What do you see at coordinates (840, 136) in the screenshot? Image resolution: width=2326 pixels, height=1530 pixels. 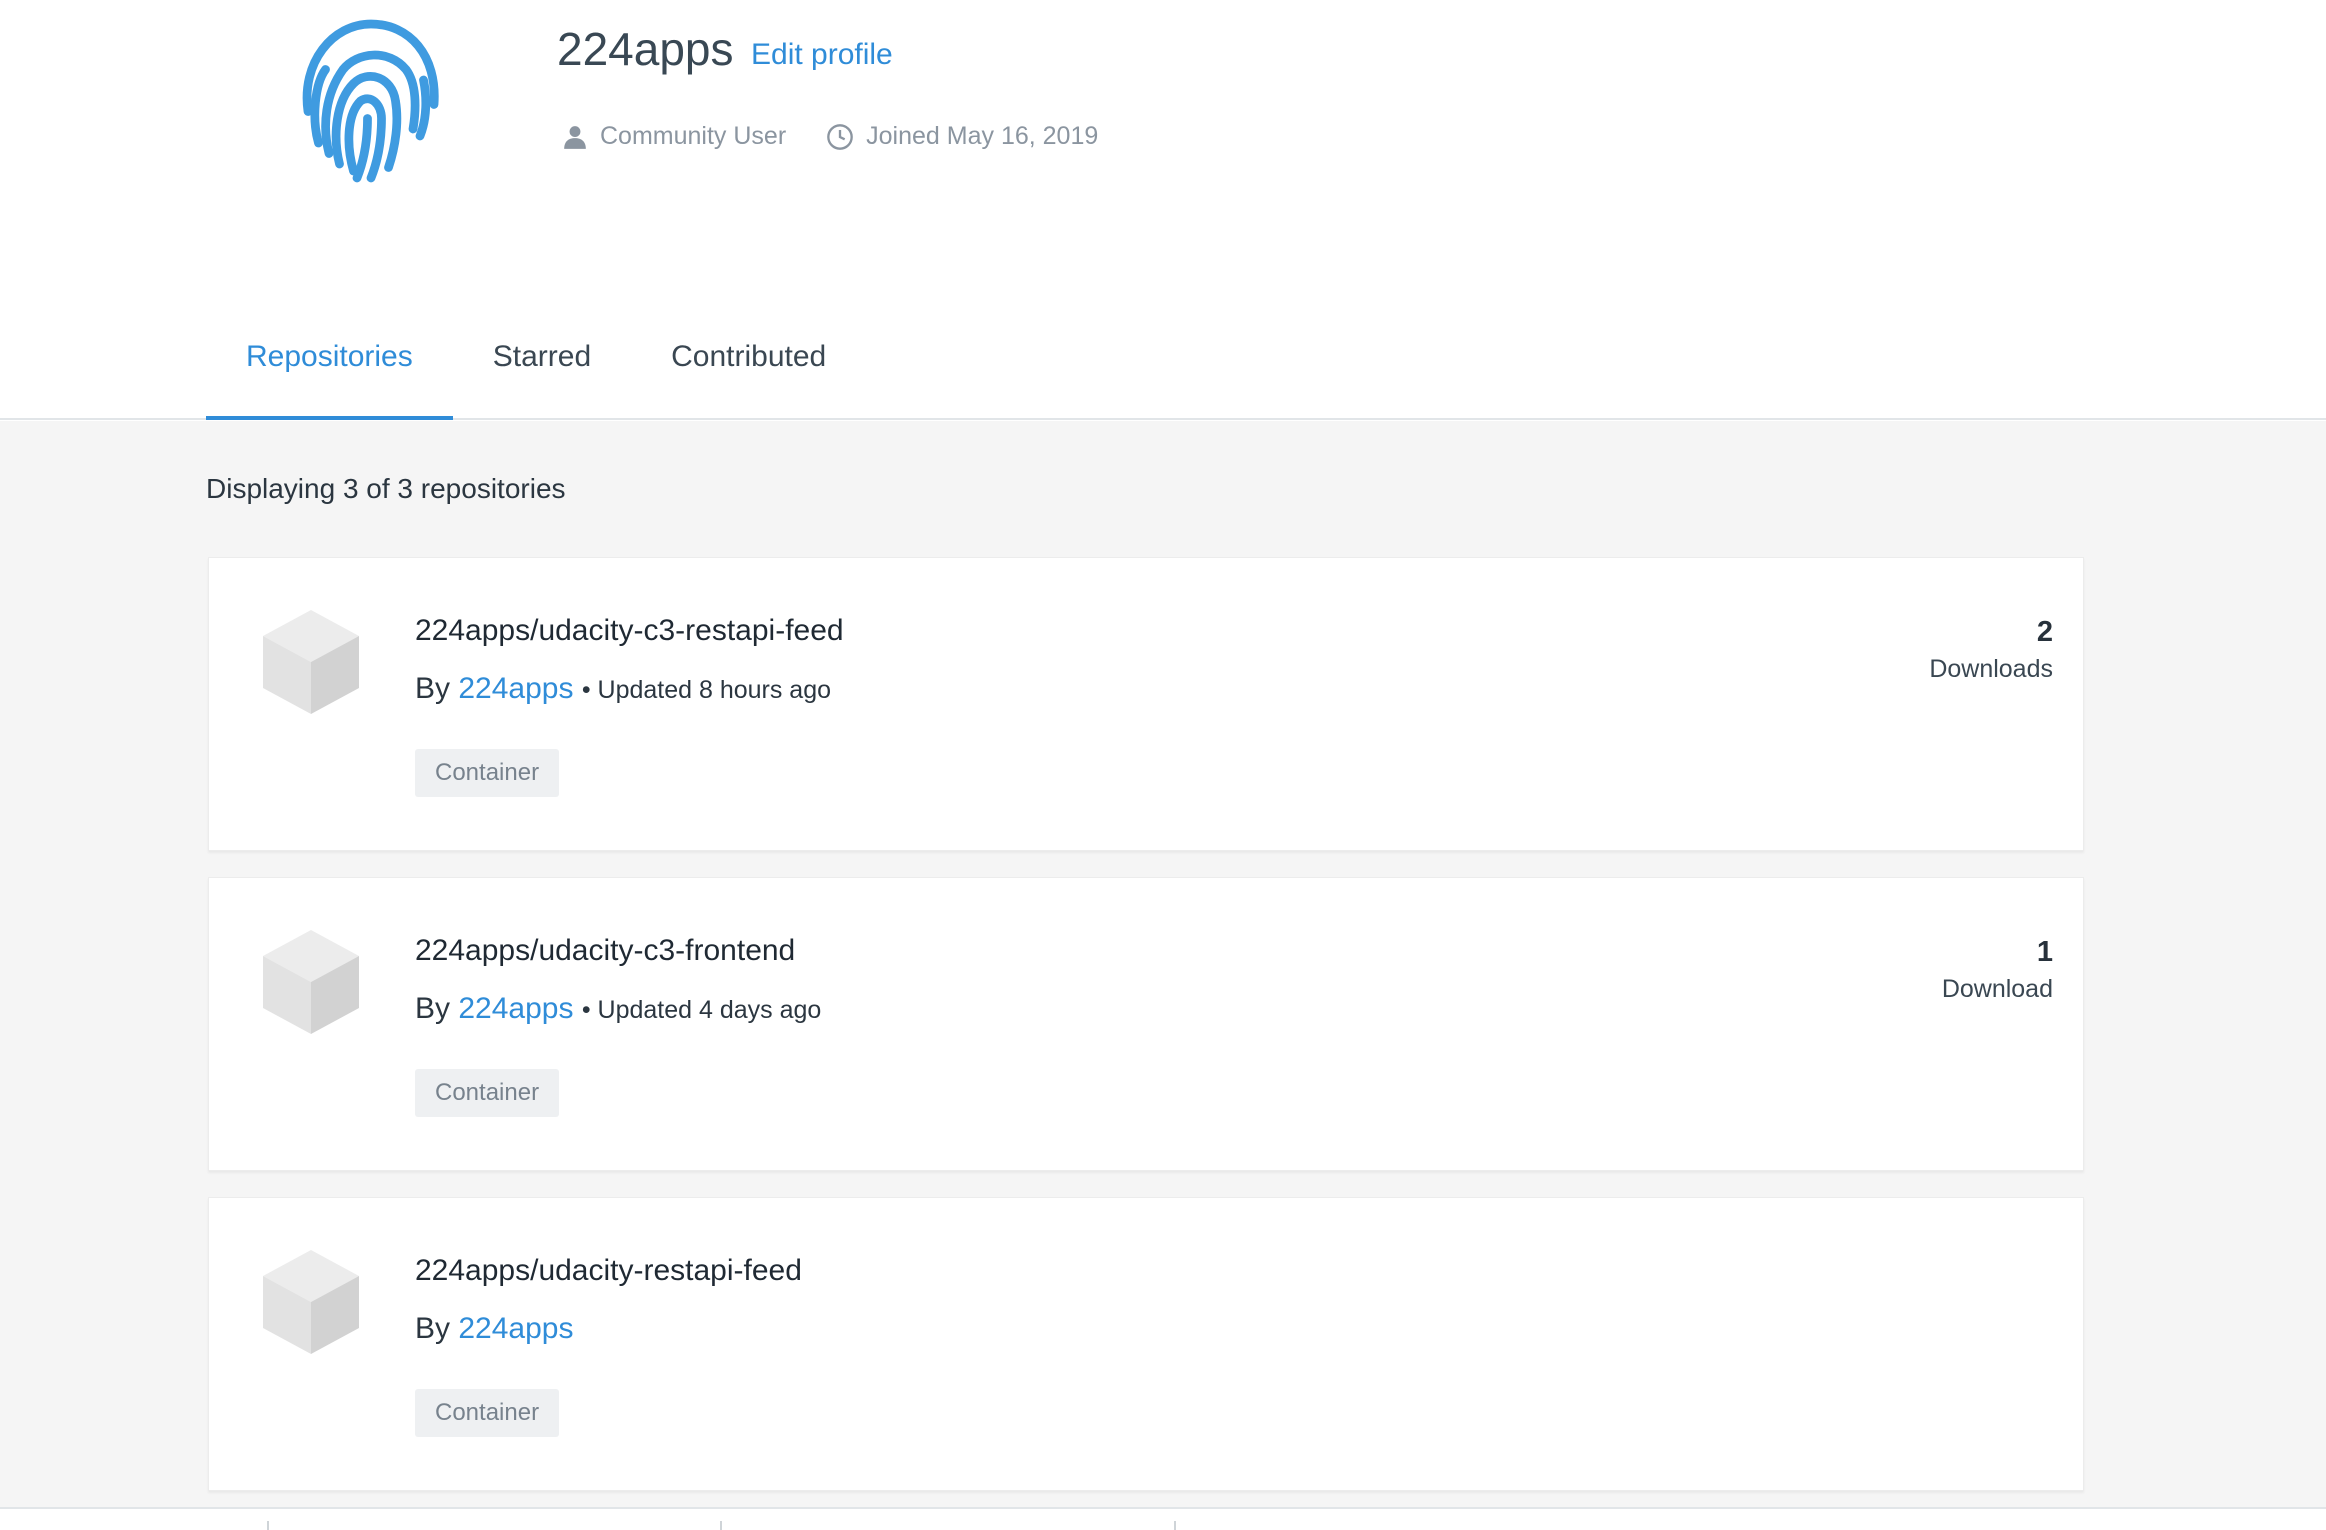 I see `clock-icon` at bounding box center [840, 136].